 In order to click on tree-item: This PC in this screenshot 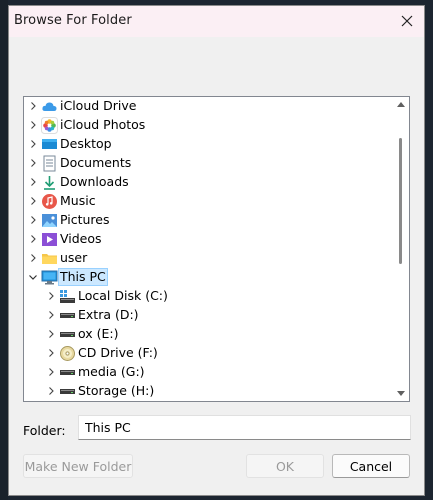, I will do `click(209, 277)`.